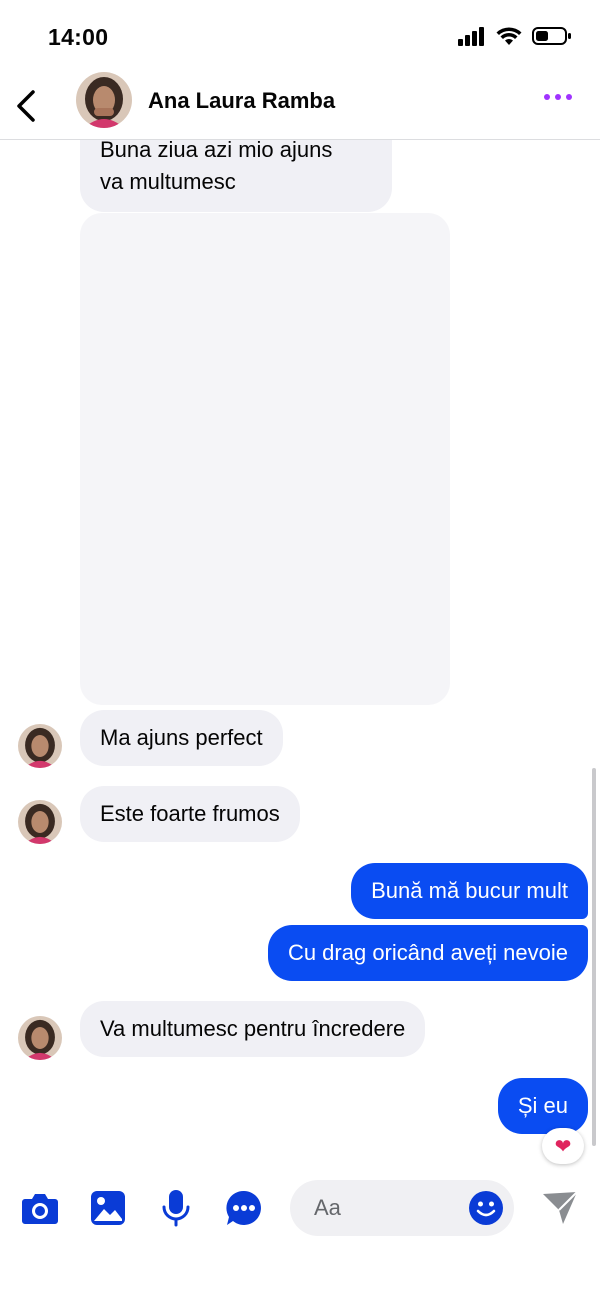 The image size is (600, 1299). I want to click on message-text-line: va multumesc, so click(168, 181).